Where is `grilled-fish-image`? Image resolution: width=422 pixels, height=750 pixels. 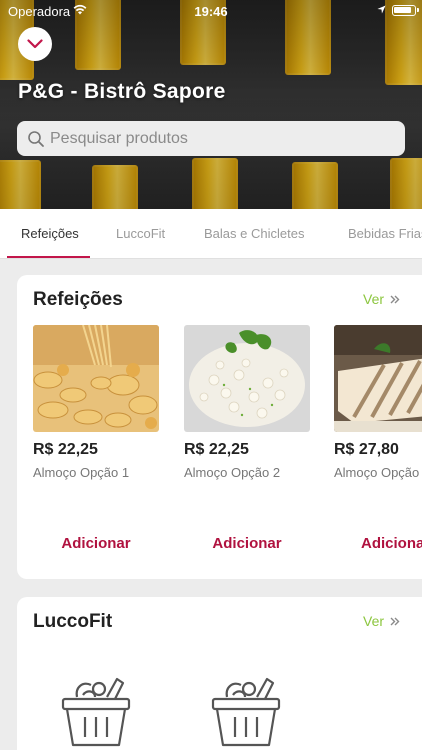 grilled-fish-image is located at coordinates (378, 378).